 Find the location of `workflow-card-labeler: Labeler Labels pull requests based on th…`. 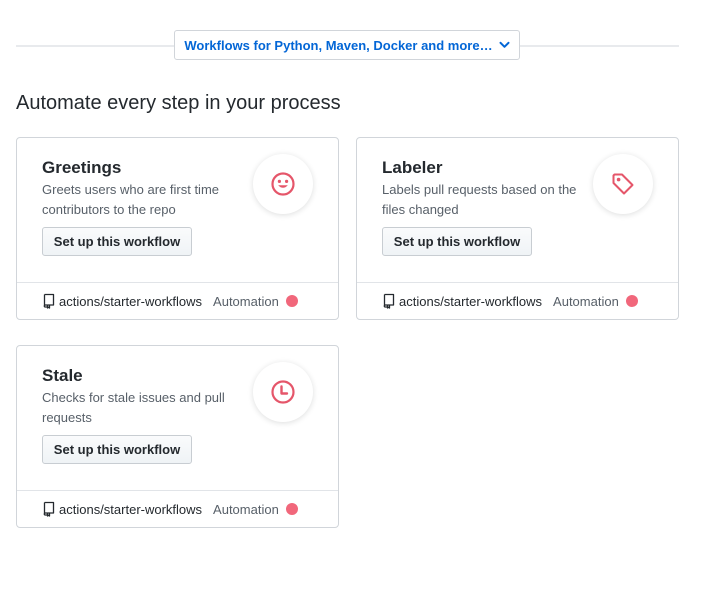

workflow-card-labeler: Labeler Labels pull requests based on th… is located at coordinates (517, 228).